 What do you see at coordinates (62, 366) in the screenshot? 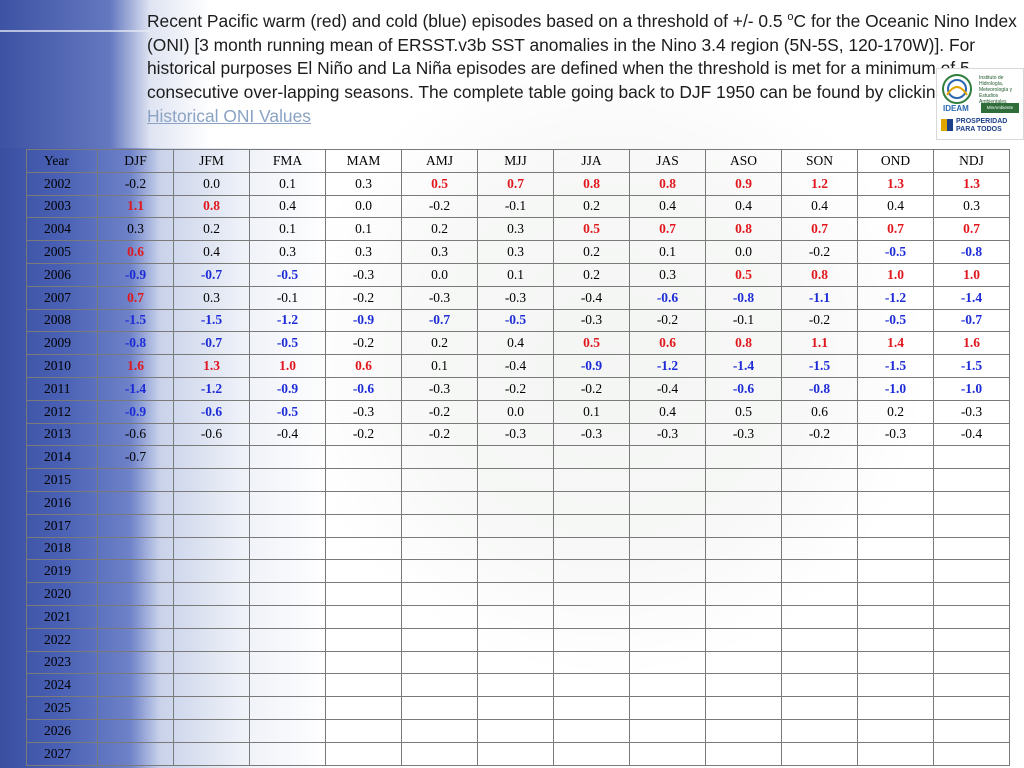
I see `year-cell: 2010` at bounding box center [62, 366].